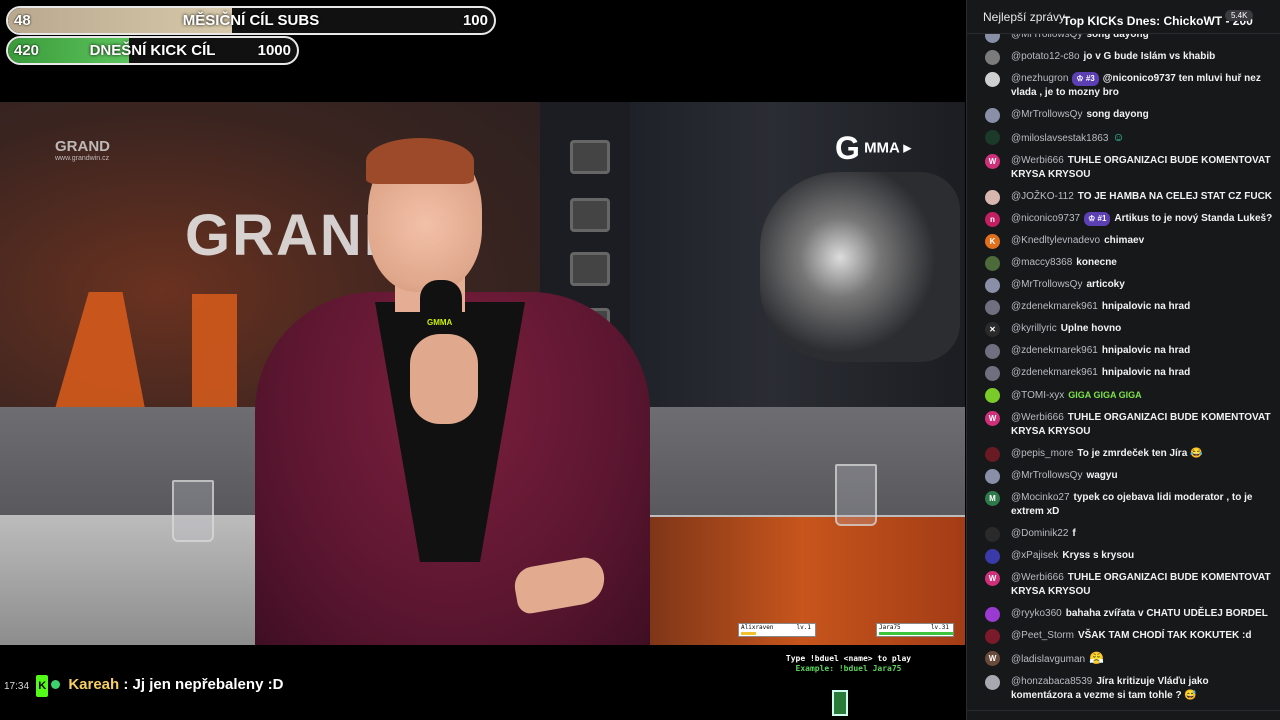  What do you see at coordinates (1041, 262) in the screenshot?
I see `chat-username: @maccy8368` at bounding box center [1041, 262].